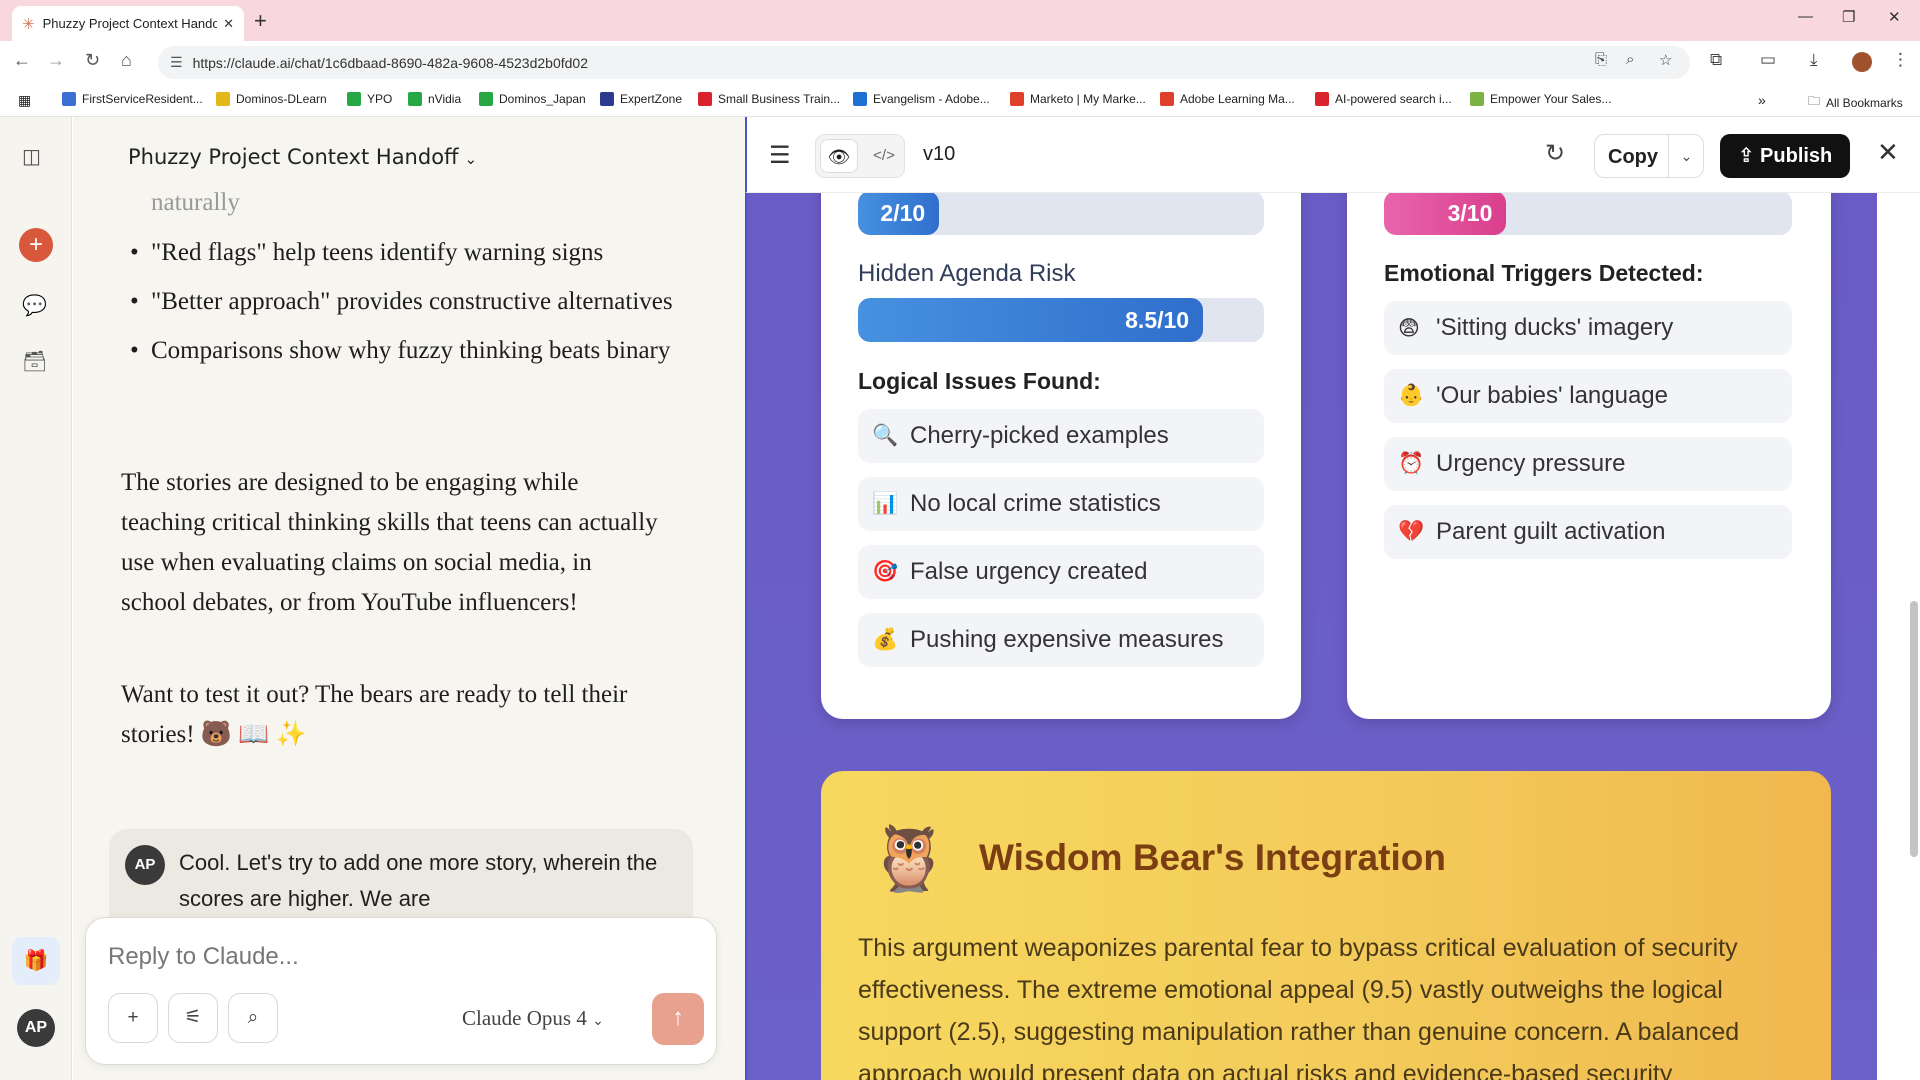 The image size is (1920, 1080). I want to click on restore-icon: ❐, so click(1848, 17).